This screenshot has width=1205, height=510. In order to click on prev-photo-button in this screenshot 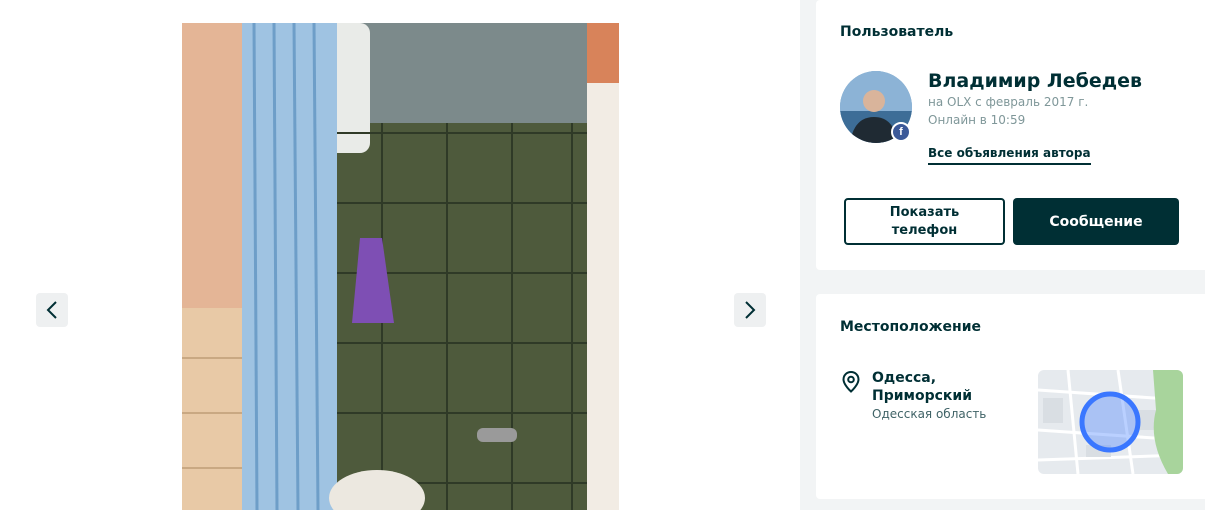, I will do `click(52, 310)`.